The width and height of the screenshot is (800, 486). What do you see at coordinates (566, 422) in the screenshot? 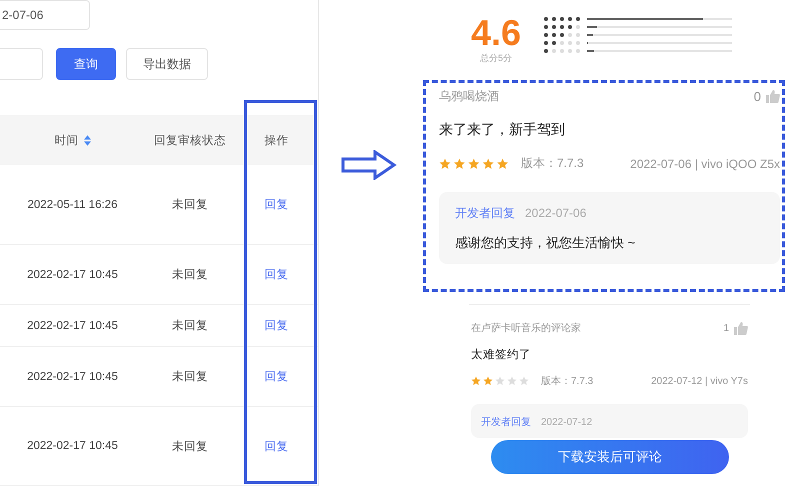
I see `reply-date: 2022-07-12` at bounding box center [566, 422].